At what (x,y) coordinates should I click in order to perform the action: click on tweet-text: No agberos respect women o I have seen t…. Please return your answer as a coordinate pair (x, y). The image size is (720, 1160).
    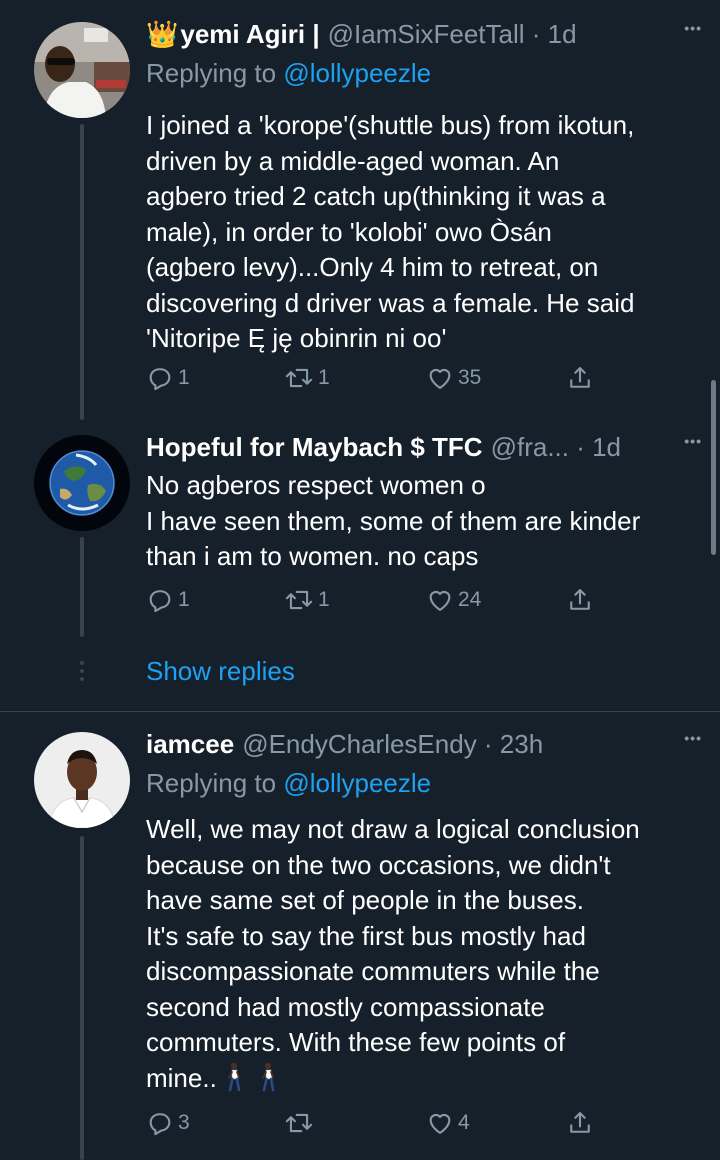
    Looking at the image, I should click on (421, 521).